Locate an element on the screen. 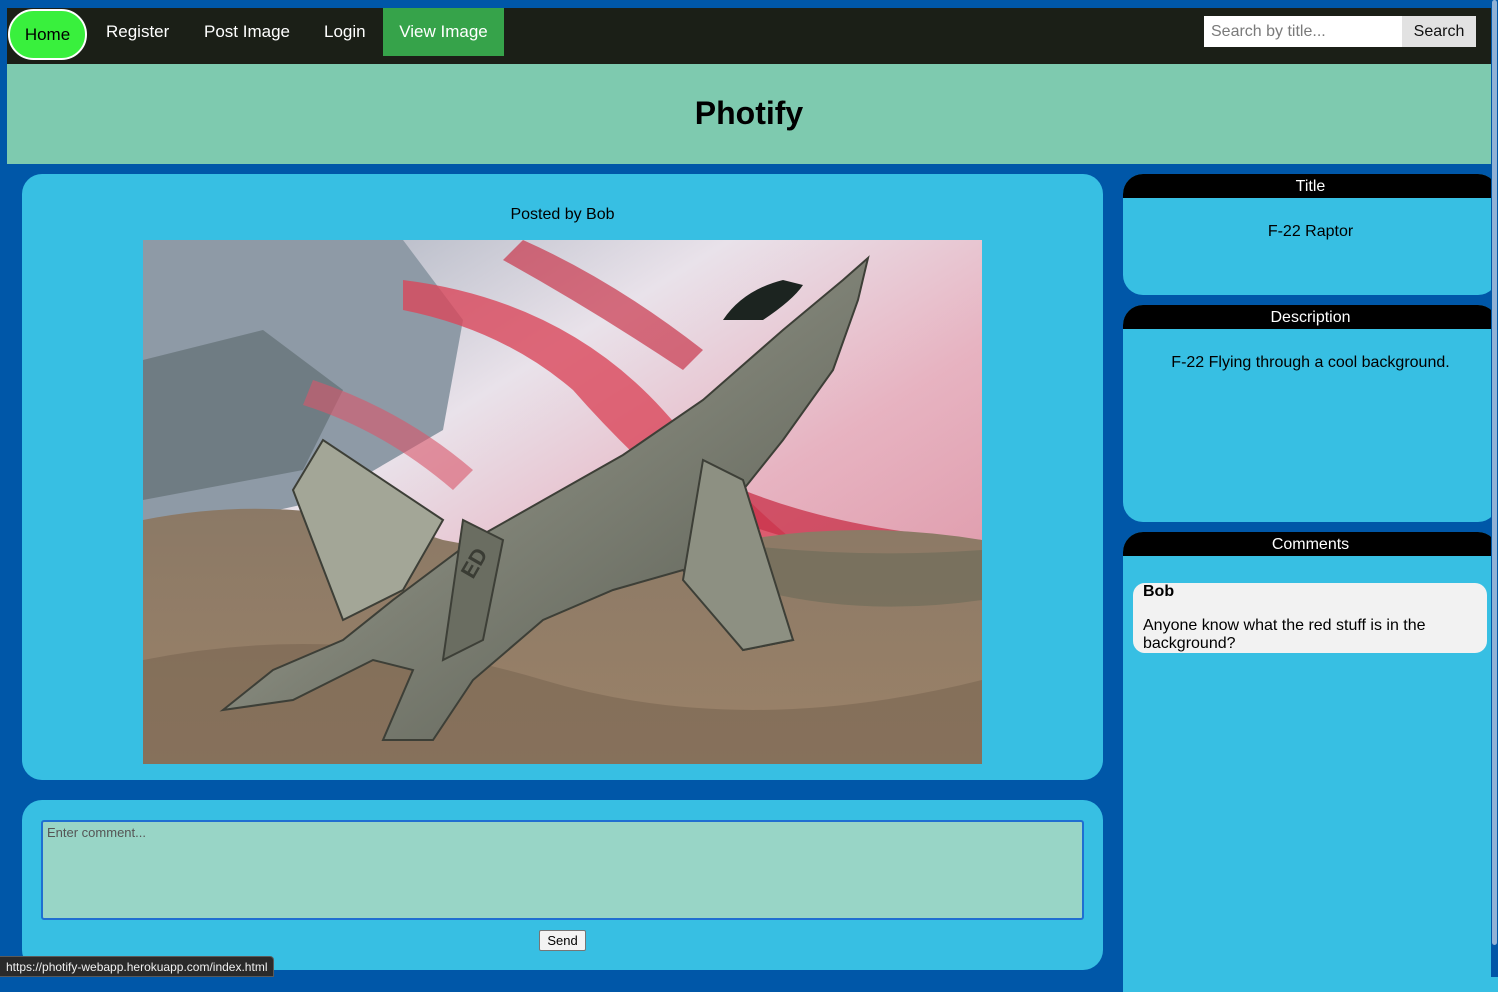  site-title: Photify is located at coordinates (749, 113).